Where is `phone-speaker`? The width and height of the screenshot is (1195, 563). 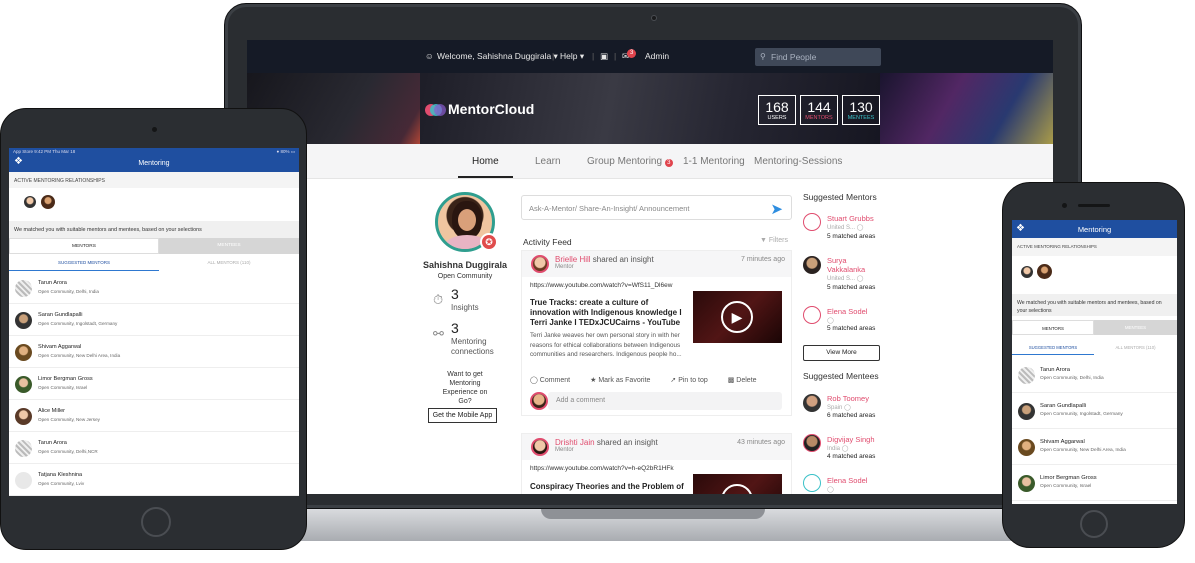 phone-speaker is located at coordinates (1094, 205).